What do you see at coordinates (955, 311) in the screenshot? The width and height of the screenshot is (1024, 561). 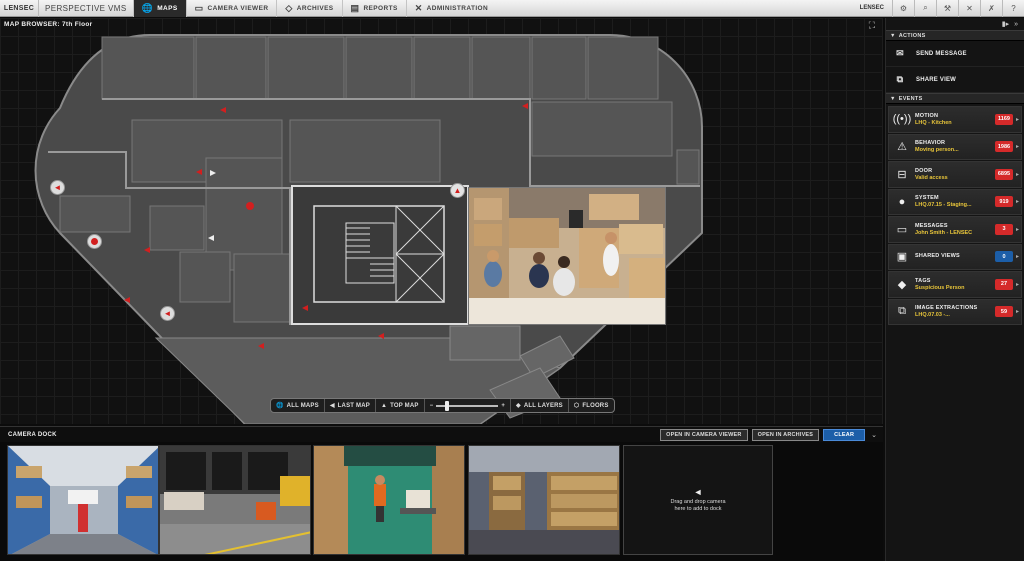 I see `event-image-extractions: ⧉ IMAGE EXTRACTIONS LHQ.07.03 -... 59 ▸` at bounding box center [955, 311].